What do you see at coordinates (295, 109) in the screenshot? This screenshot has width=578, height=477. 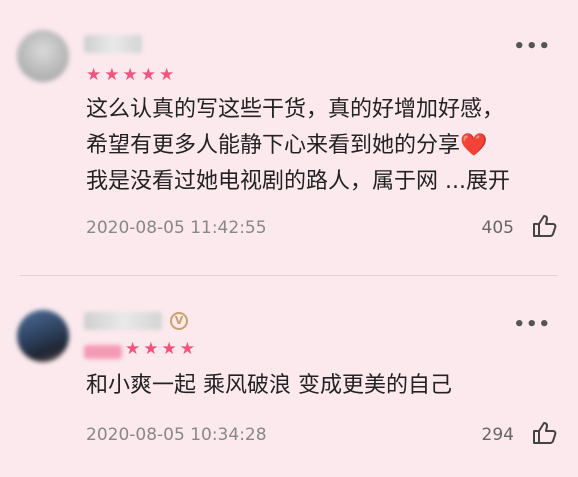 I see `content-line: 这么认真的写这些干货，真的好增加好感，` at bounding box center [295, 109].